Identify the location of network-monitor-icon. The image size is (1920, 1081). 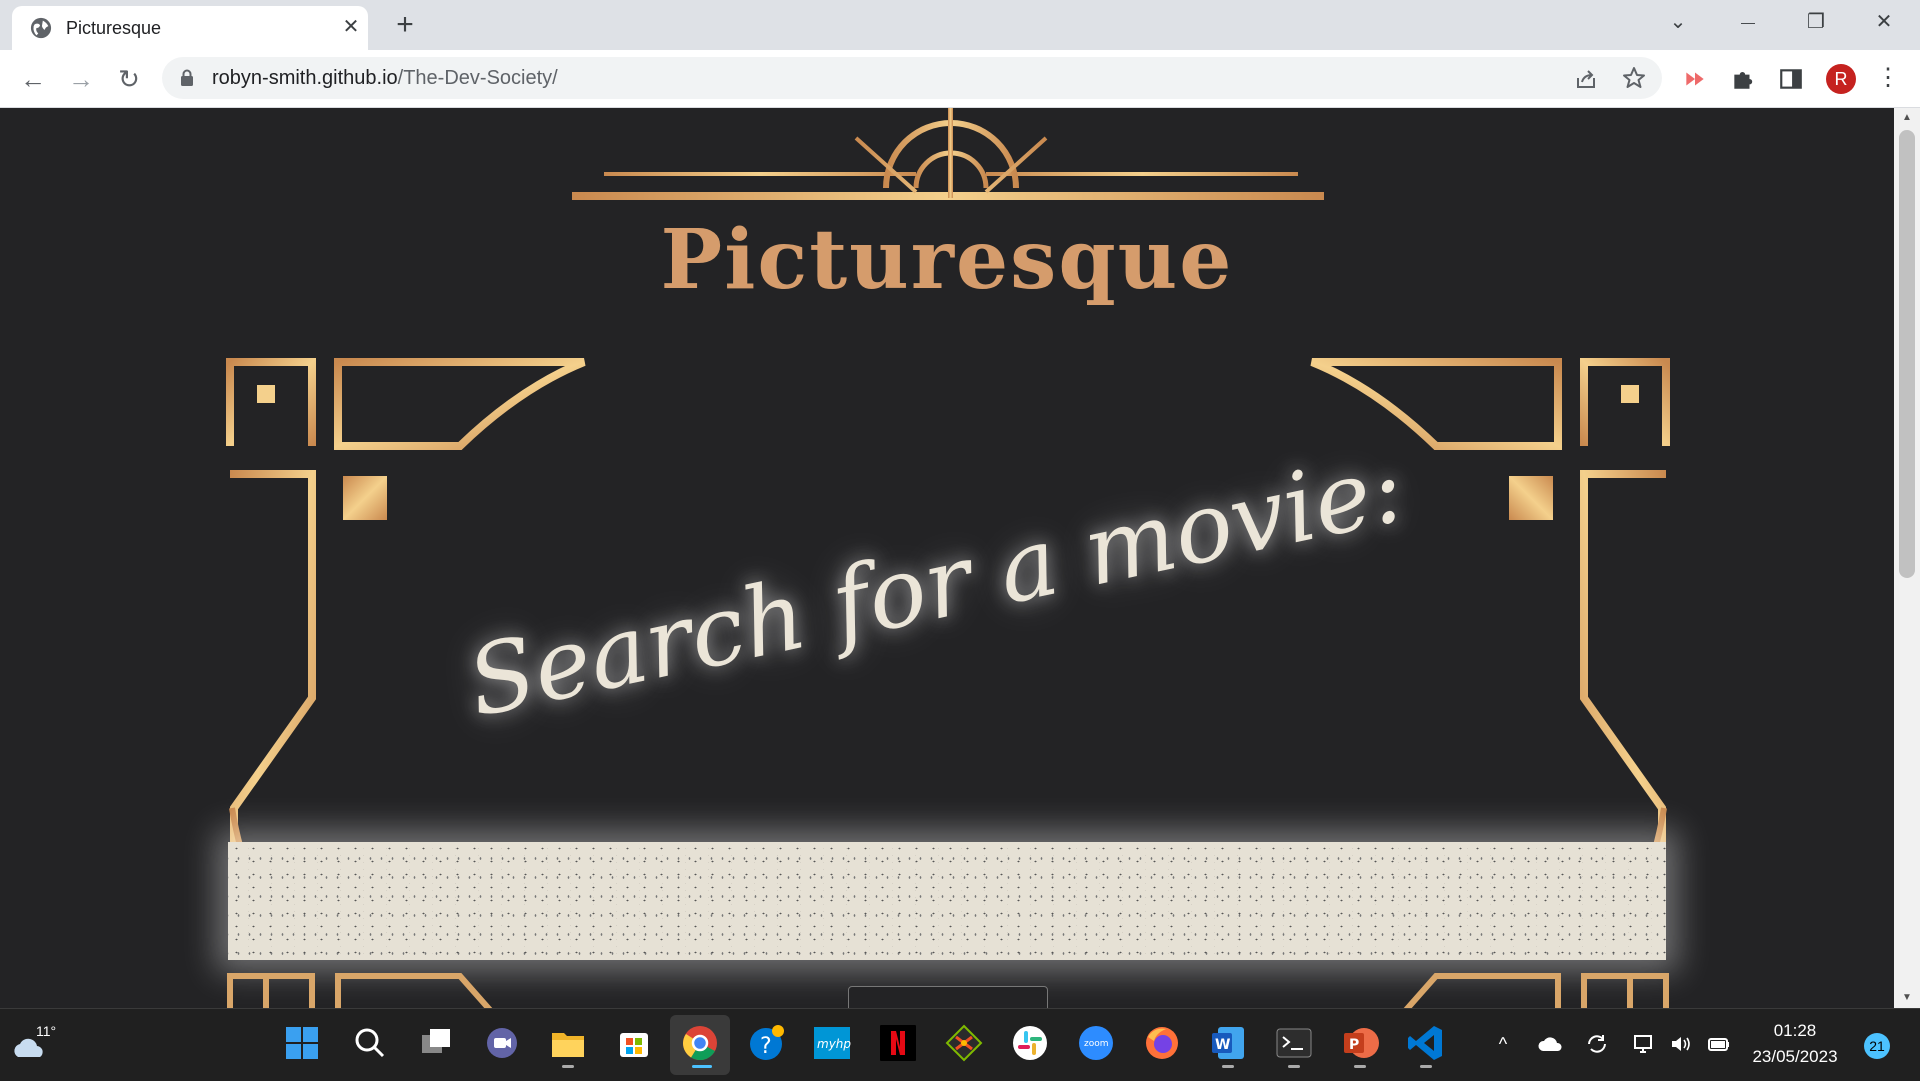
(1645, 1044).